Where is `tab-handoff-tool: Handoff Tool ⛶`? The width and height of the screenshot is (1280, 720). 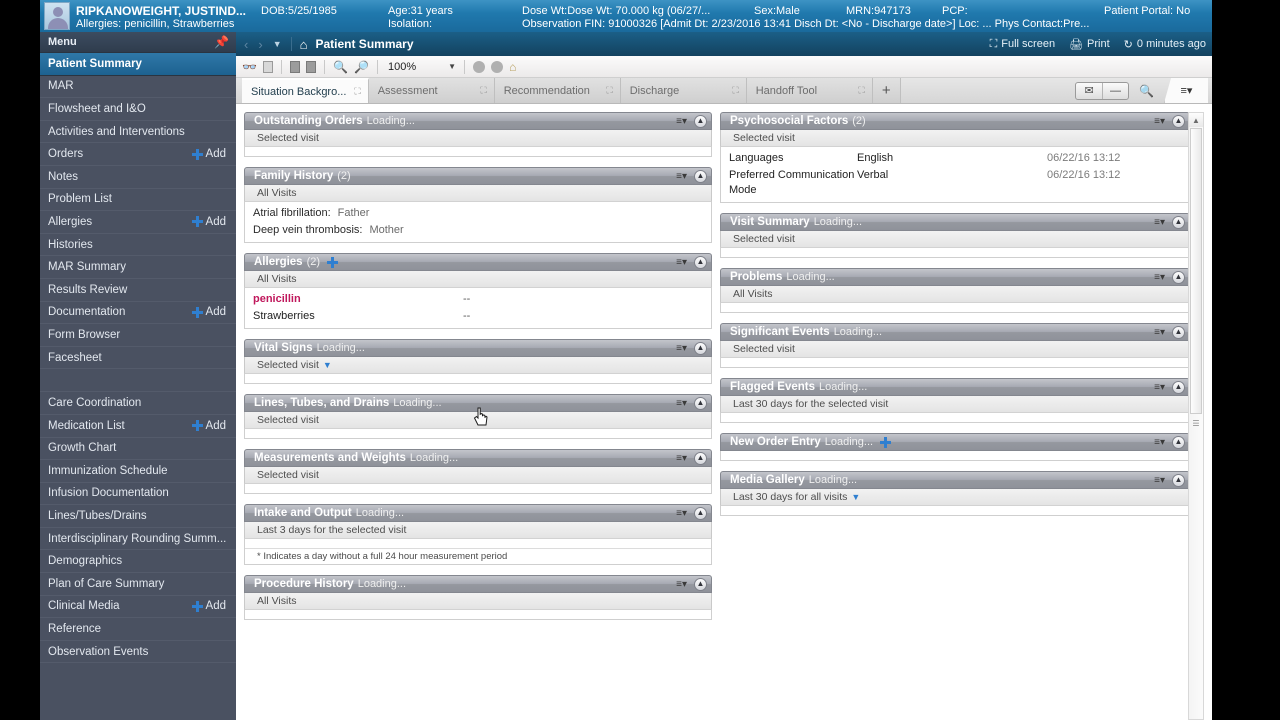
tab-handoff-tool: Handoff Tool ⛶ is located at coordinates (809, 90).